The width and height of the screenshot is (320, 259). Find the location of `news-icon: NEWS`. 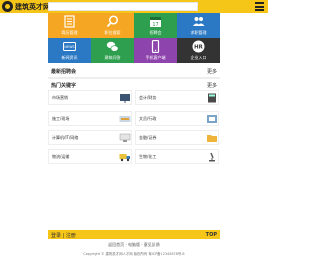

news-icon: NEWS is located at coordinates (69, 46).